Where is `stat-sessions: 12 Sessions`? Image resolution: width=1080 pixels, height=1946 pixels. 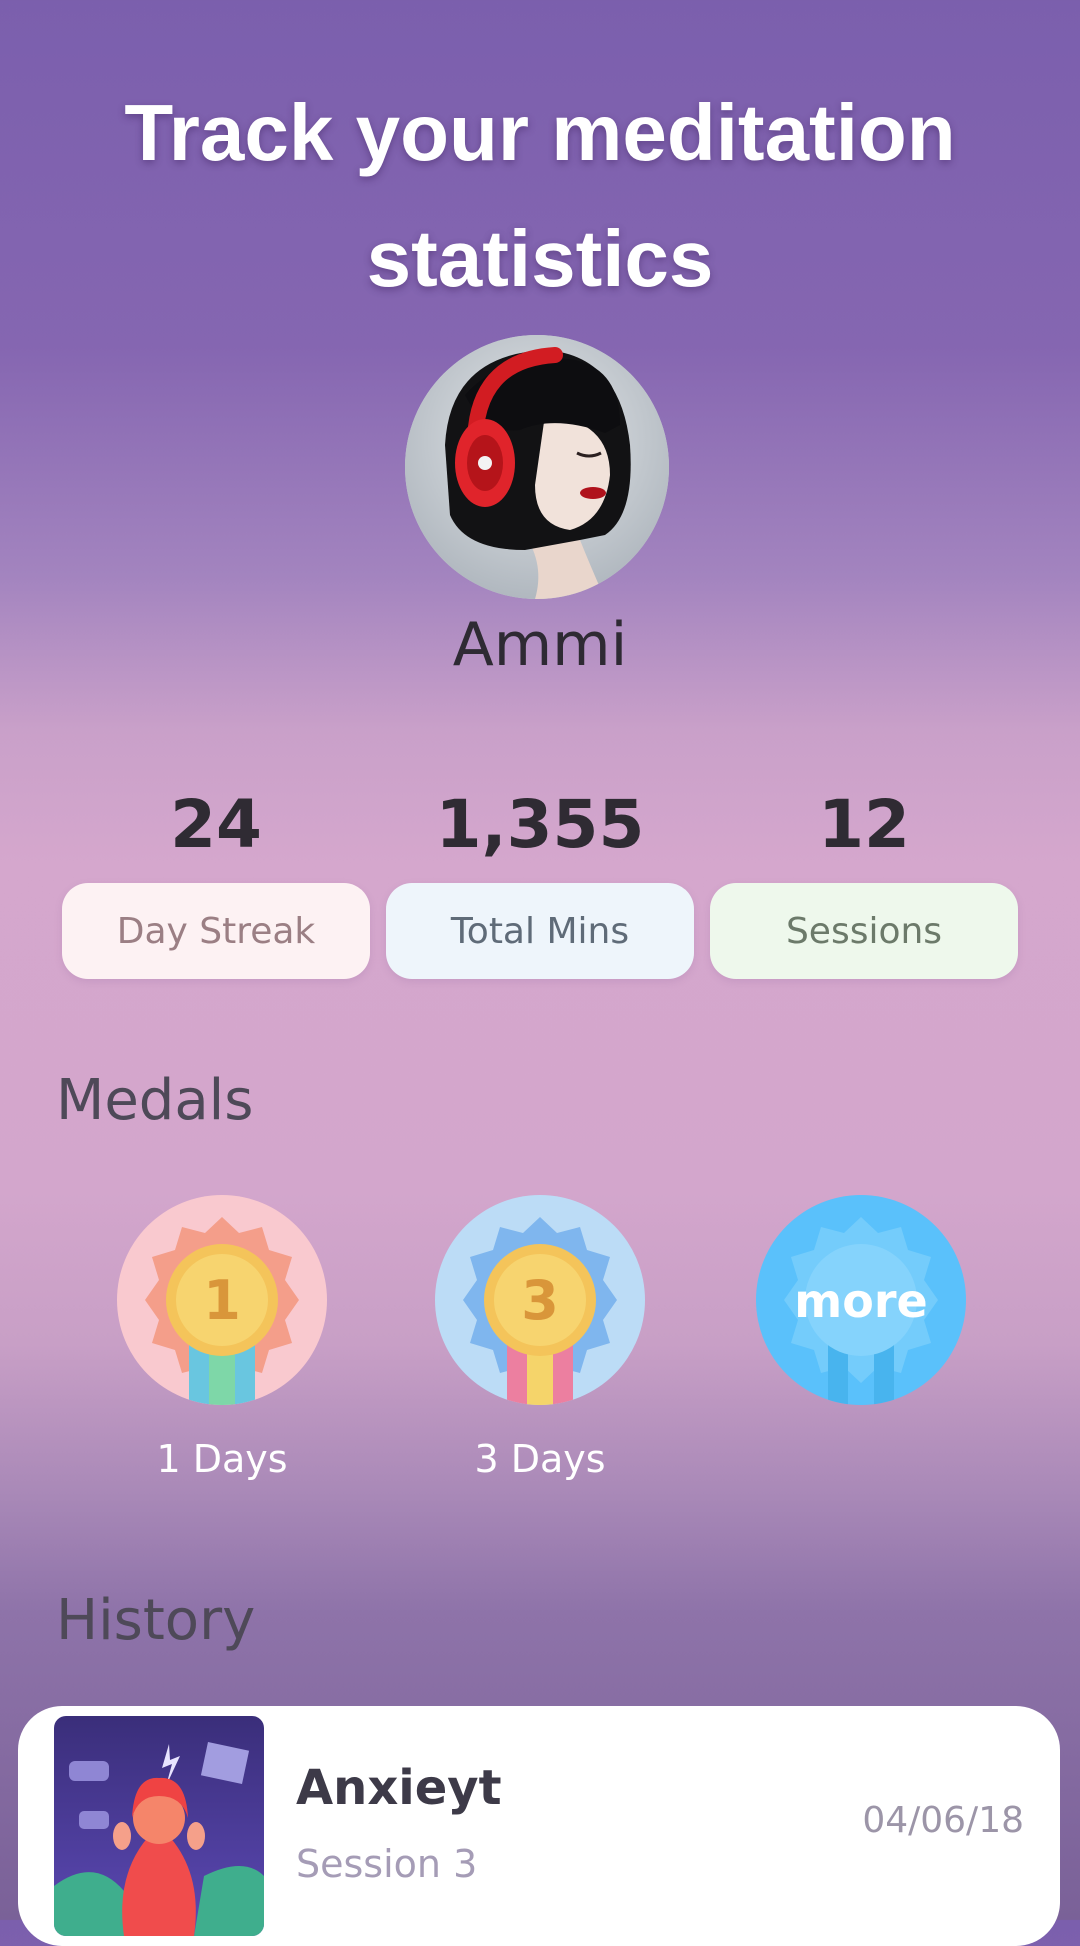 stat-sessions: 12 Sessions is located at coordinates (864, 882).